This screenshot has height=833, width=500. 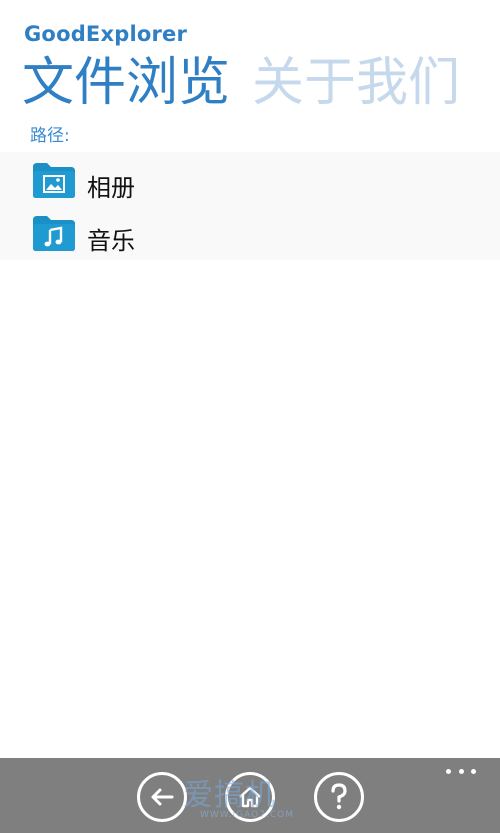 I want to click on more-options-button, so click(x=461, y=771).